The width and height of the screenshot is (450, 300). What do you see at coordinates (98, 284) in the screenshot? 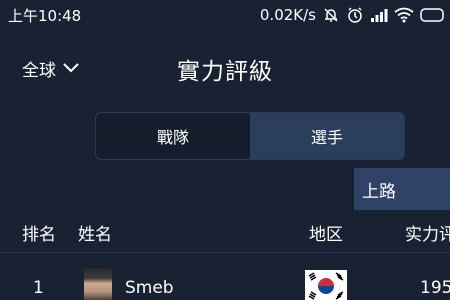
I see `player-avatar` at bounding box center [98, 284].